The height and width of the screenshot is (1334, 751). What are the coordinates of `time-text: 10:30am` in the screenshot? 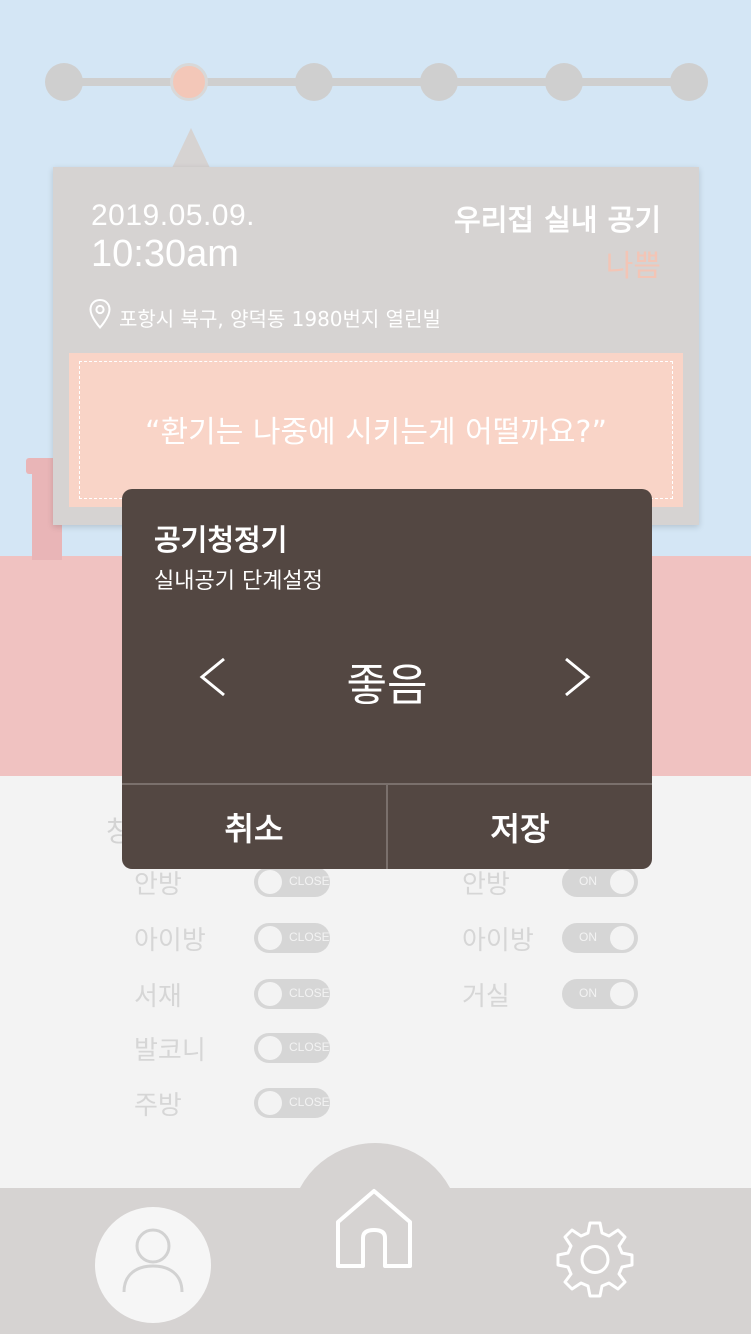 It's located at (165, 254).